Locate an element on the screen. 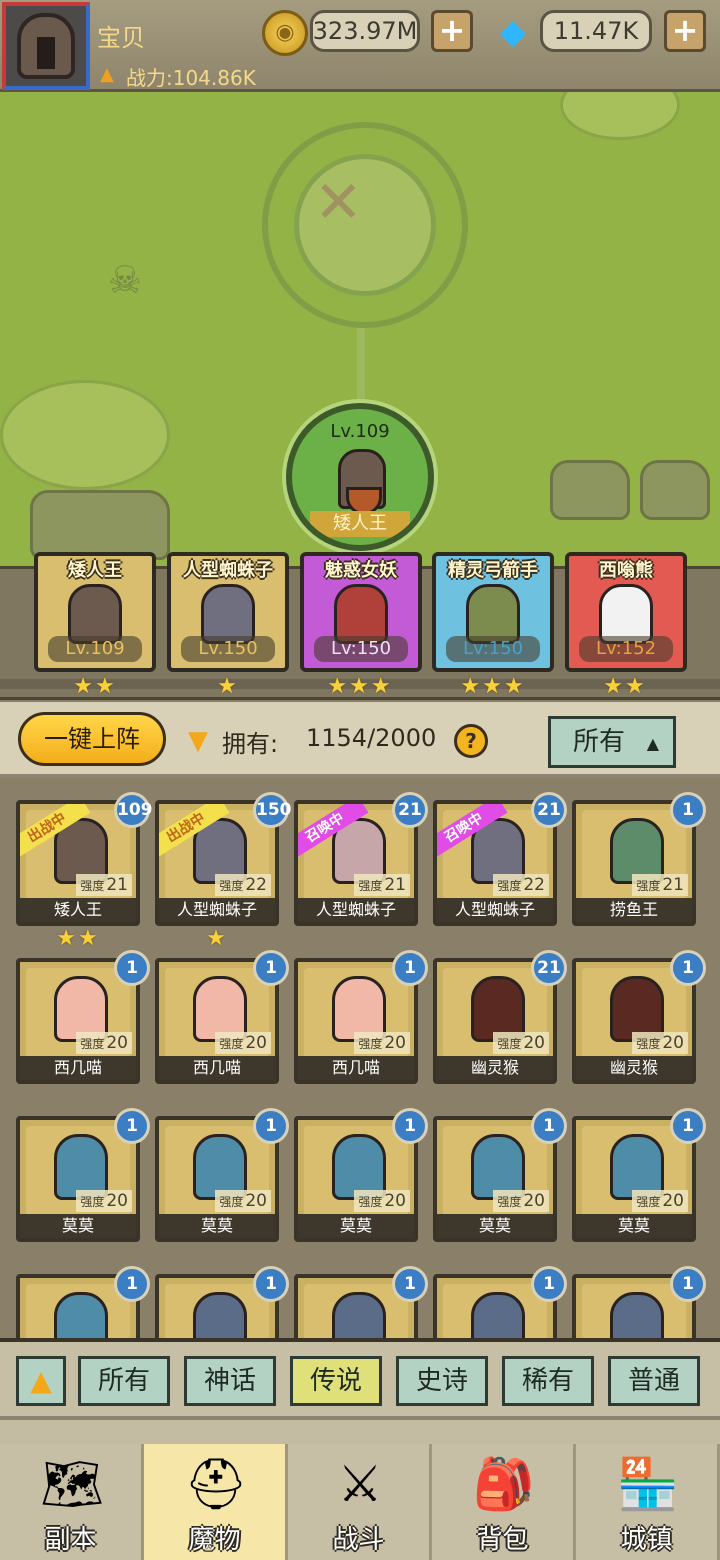  team-slot-level: Lv:152 is located at coordinates (626, 649).